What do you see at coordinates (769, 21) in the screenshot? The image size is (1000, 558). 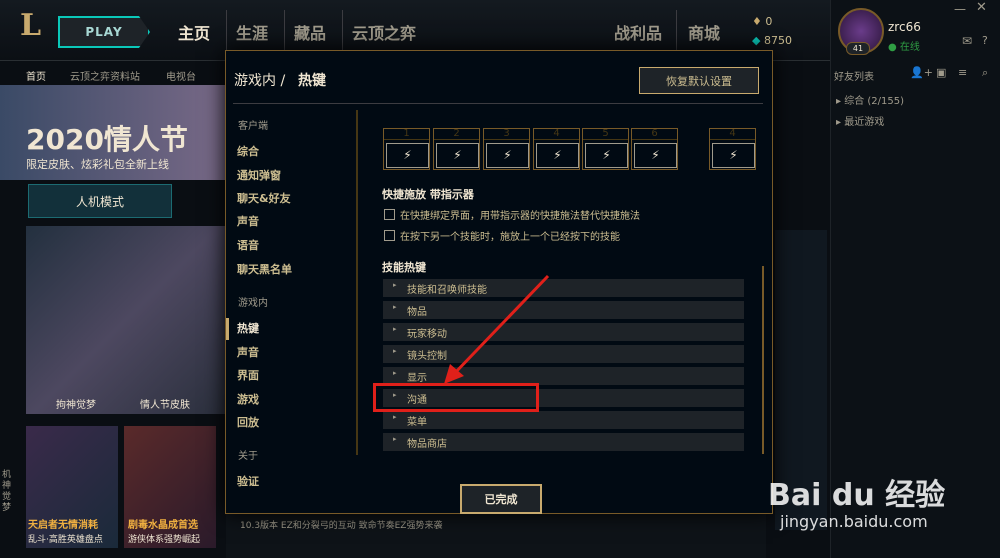 I see `blue-essence-amount: 0` at bounding box center [769, 21].